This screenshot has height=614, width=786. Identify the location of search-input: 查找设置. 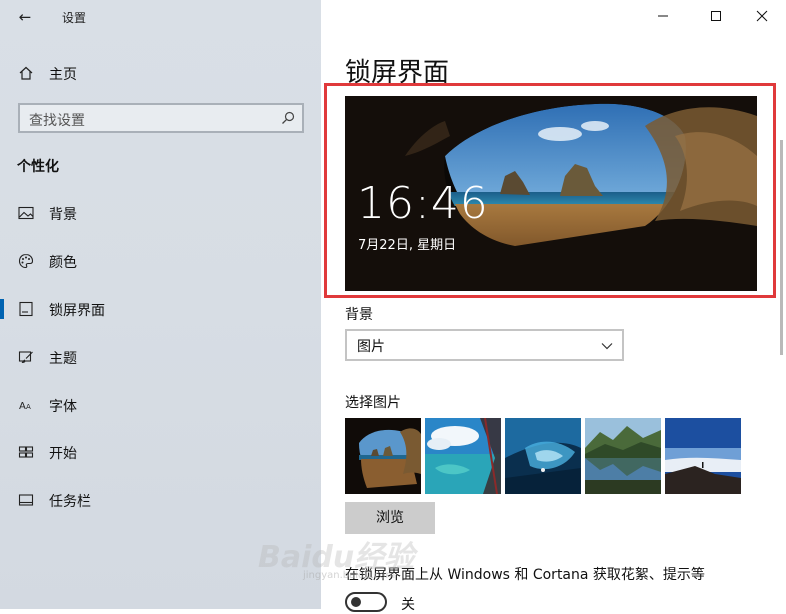
(161, 118).